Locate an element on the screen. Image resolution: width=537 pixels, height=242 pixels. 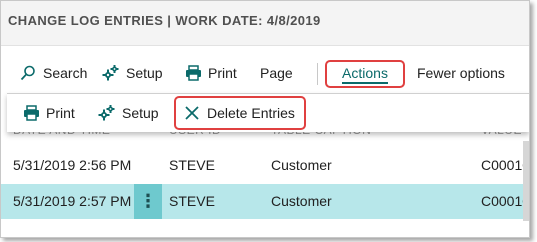
print-action: Print is located at coordinates (210, 73).